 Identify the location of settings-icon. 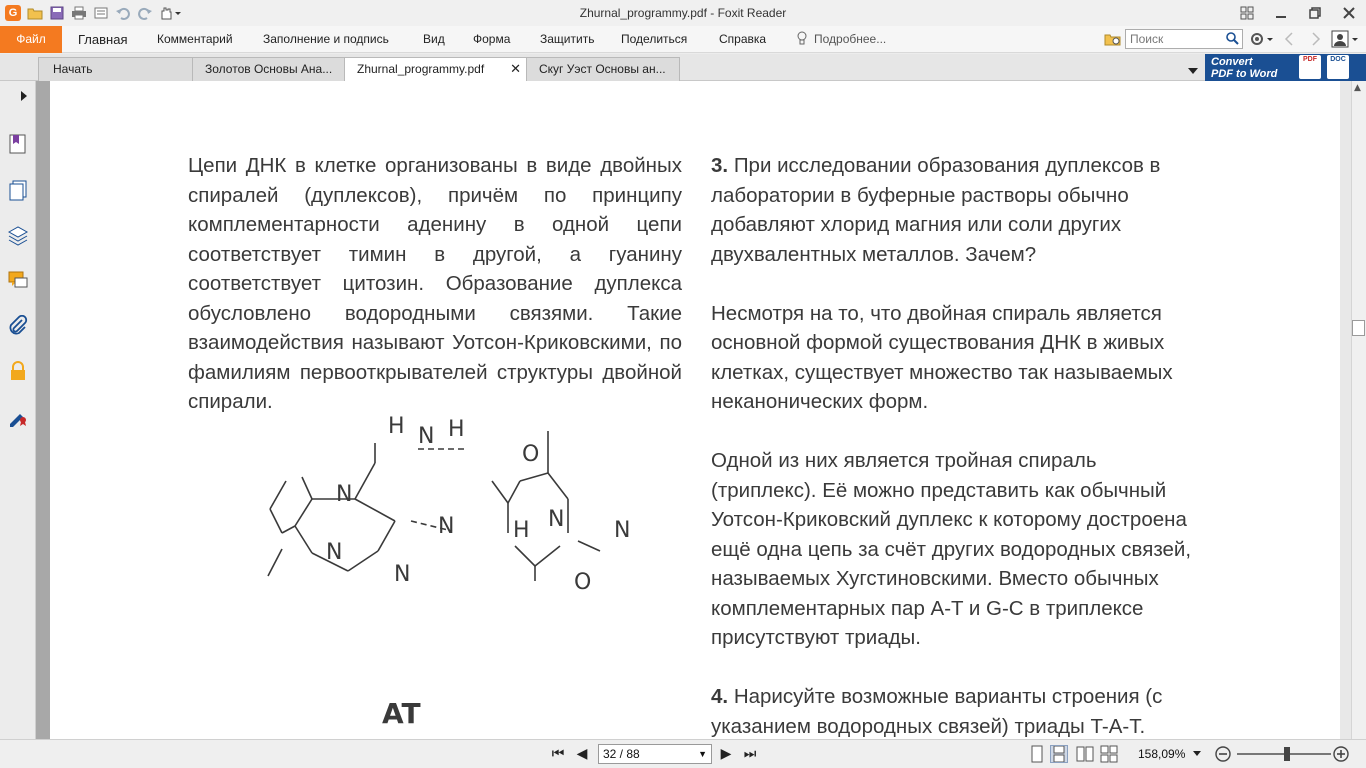
(1262, 41).